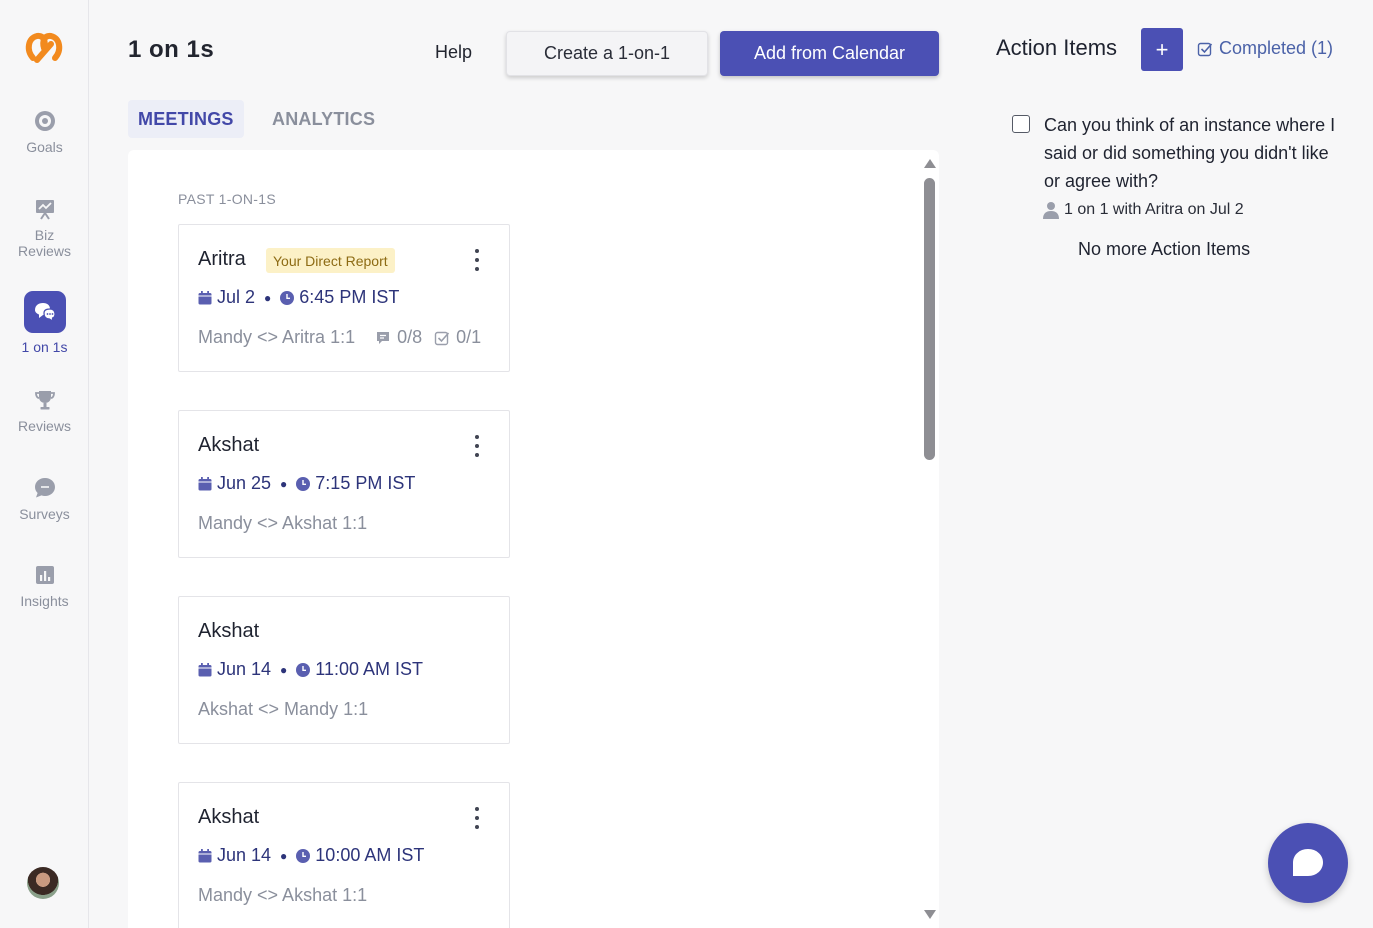  What do you see at coordinates (44, 132) in the screenshot?
I see `sidebar-item-goals: Goals` at bounding box center [44, 132].